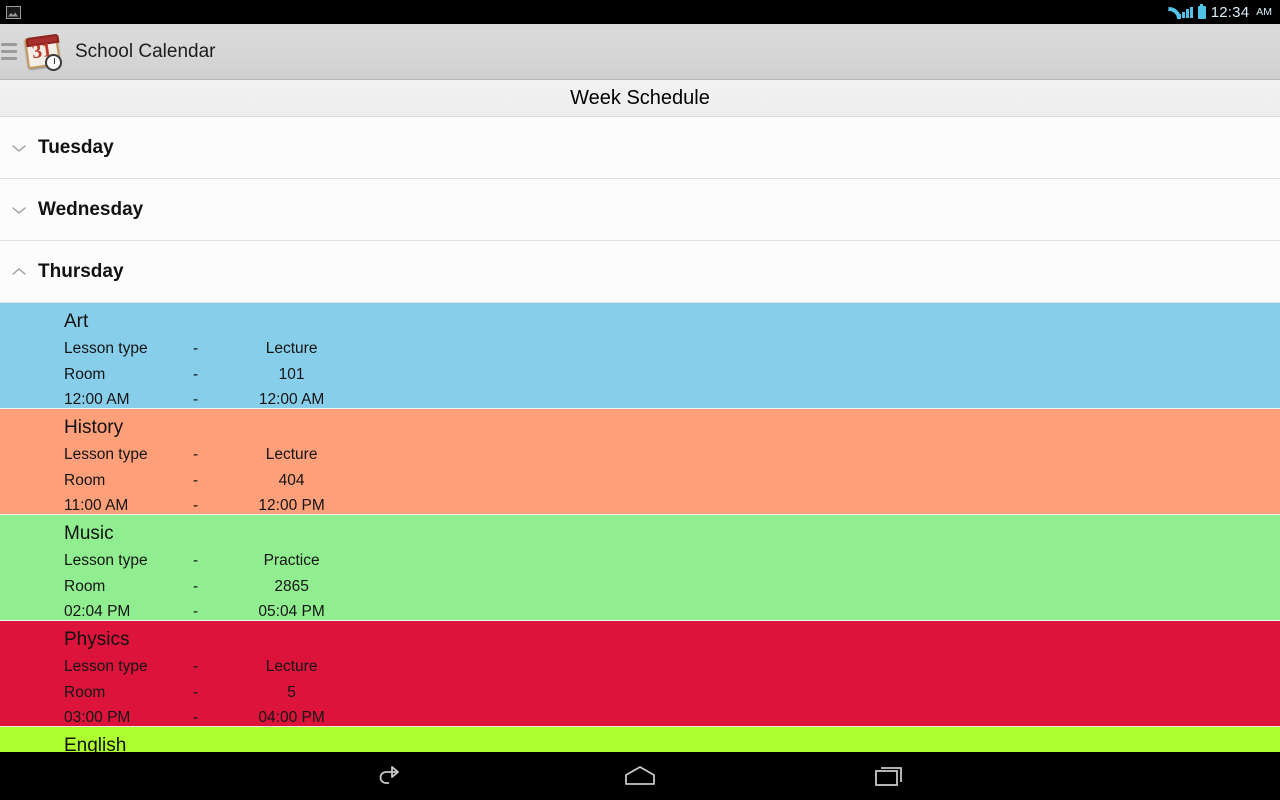 The image size is (1280, 800). I want to click on day-group-header-wednesday: Wednesday, so click(640, 210).